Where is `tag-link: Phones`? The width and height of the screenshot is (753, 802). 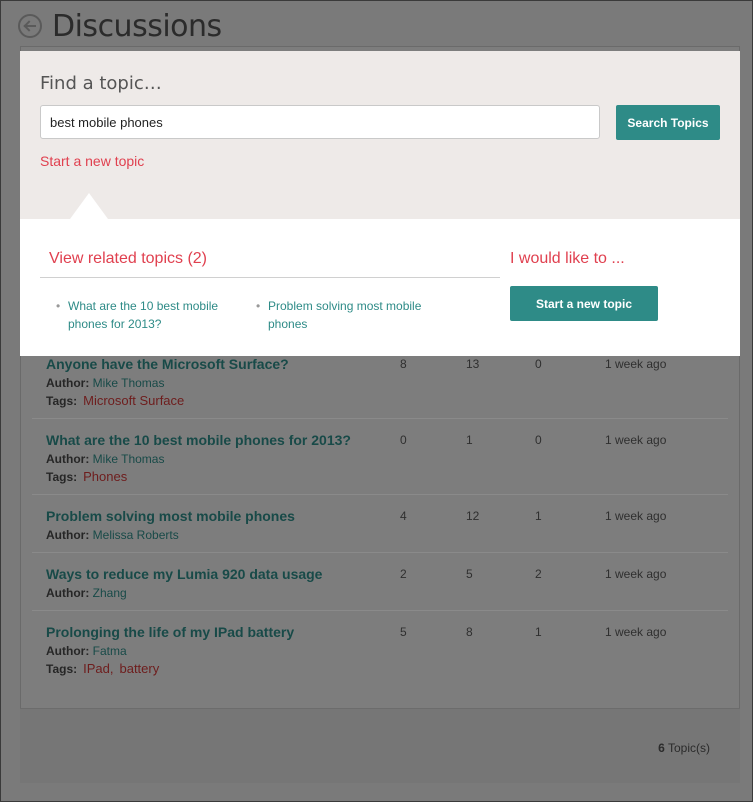 tag-link: Phones is located at coordinates (105, 476).